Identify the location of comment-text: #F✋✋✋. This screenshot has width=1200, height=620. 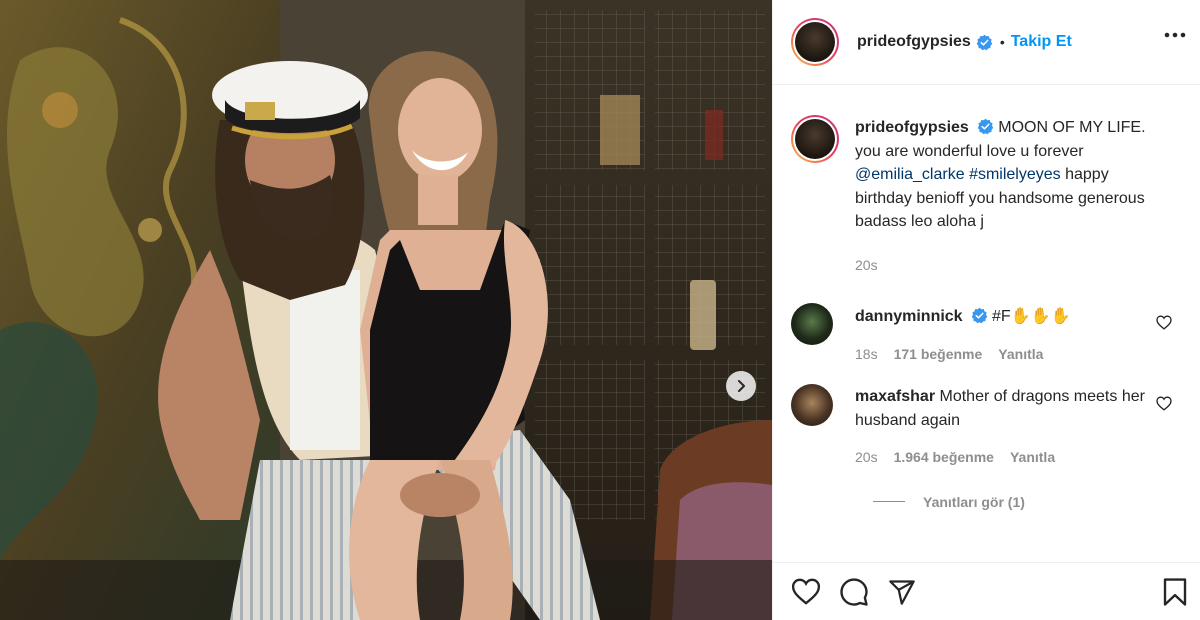
(1031, 316).